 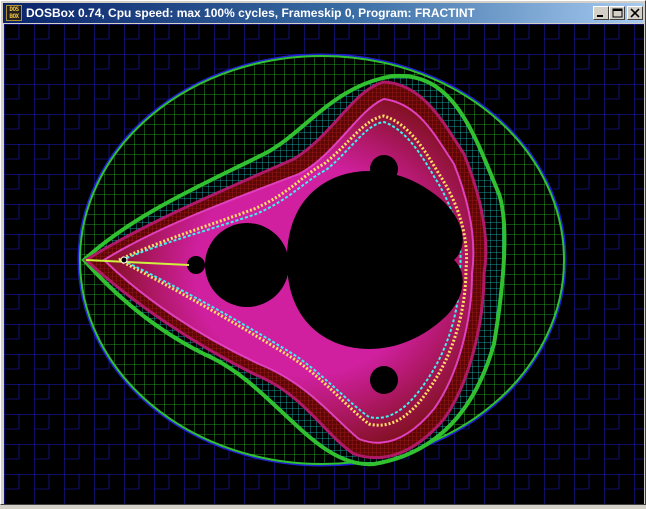 I want to click on dosbox-icon-text-top: DOS, so click(x=14, y=9).